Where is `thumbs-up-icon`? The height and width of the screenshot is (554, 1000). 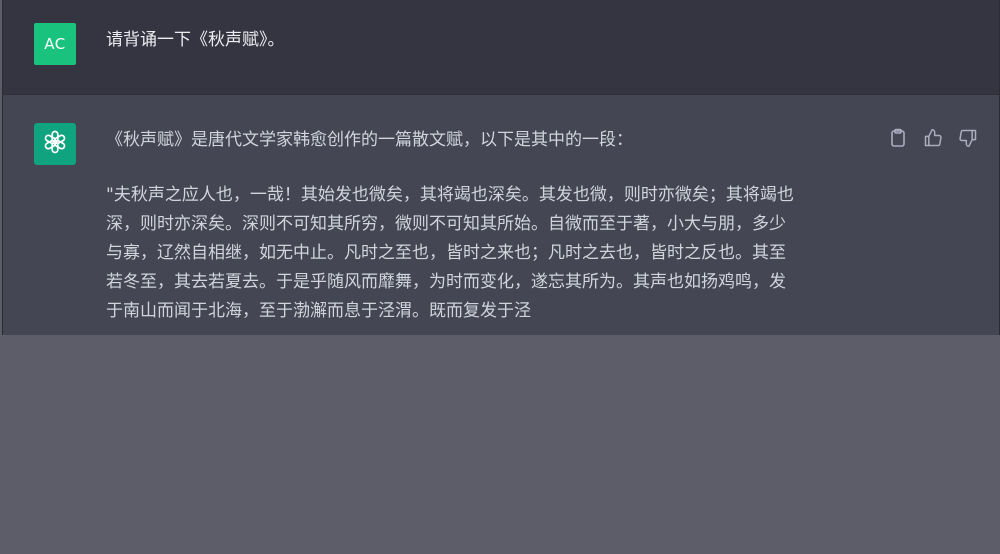 thumbs-up-icon is located at coordinates (933, 138).